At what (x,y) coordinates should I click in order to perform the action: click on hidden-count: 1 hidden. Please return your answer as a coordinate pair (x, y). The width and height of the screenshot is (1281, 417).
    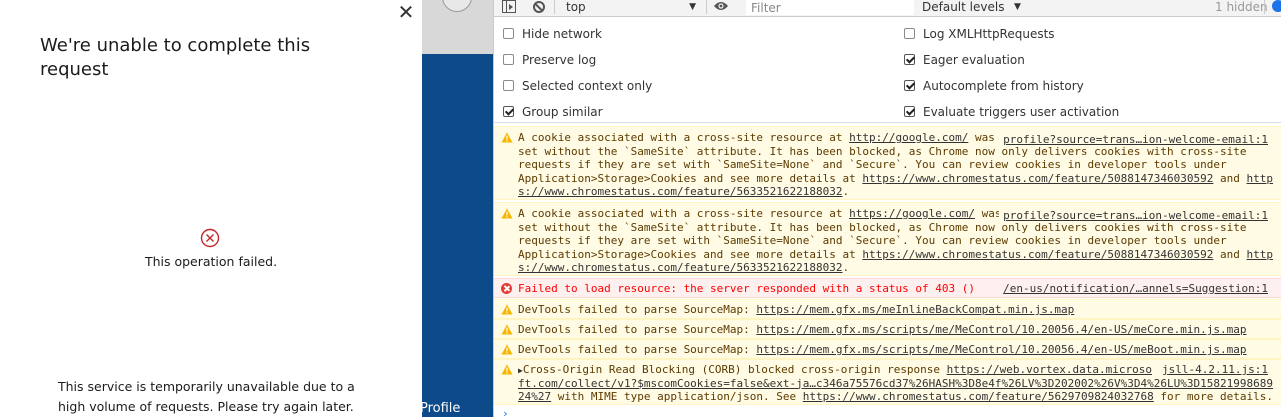
    Looking at the image, I should click on (1241, 7).